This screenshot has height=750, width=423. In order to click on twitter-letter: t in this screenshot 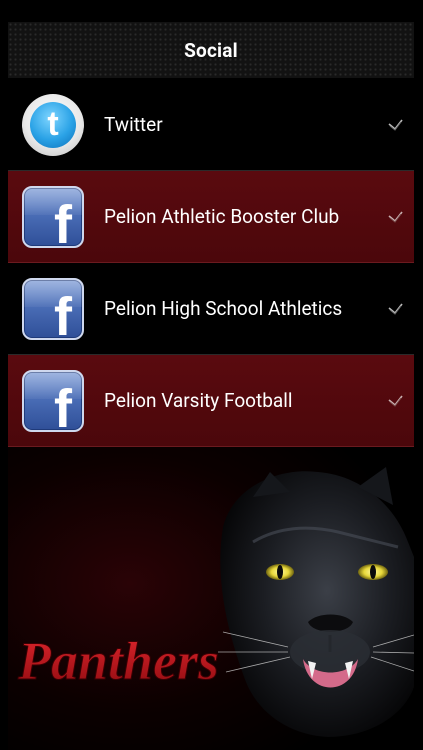, I will do `click(53, 123)`.